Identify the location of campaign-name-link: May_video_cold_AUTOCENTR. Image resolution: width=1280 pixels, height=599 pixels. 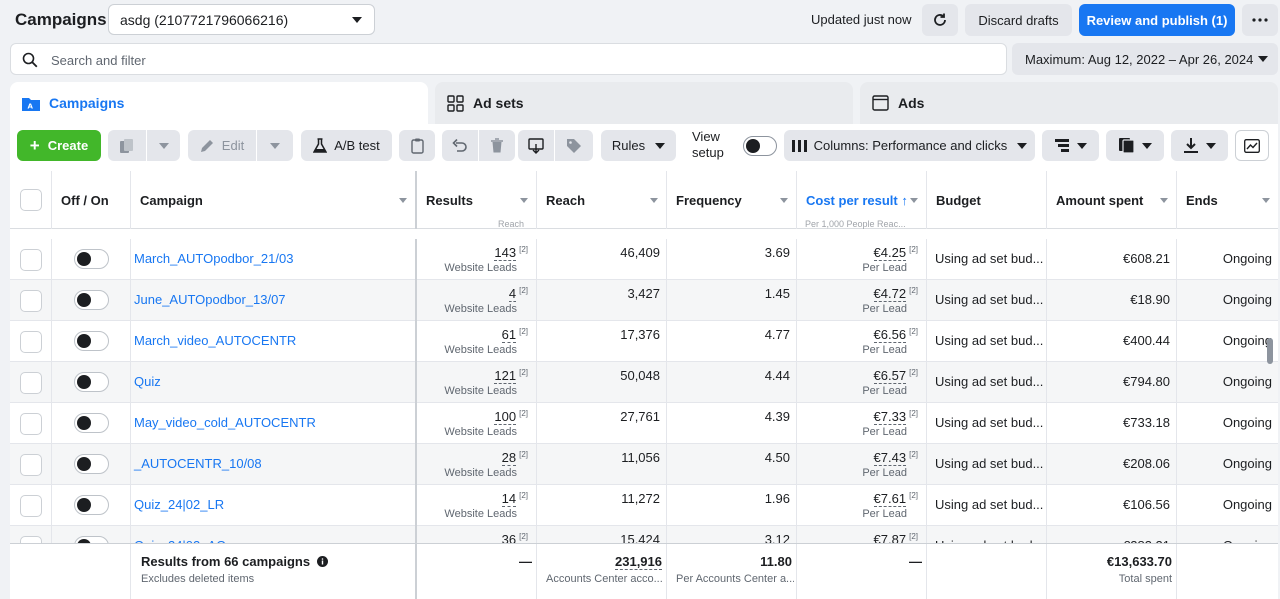
(225, 422).